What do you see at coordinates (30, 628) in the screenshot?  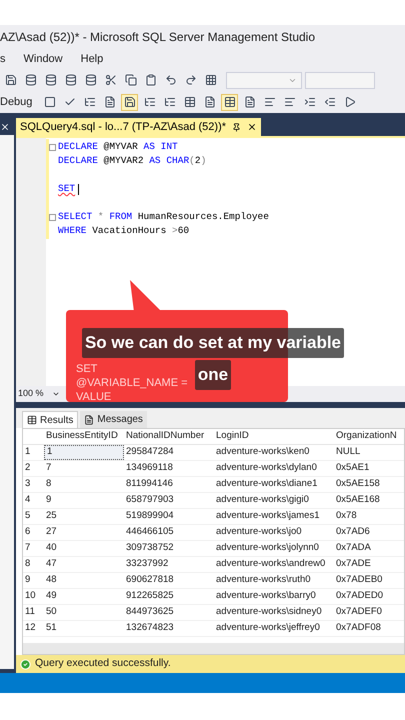 I see `row-number: 12` at bounding box center [30, 628].